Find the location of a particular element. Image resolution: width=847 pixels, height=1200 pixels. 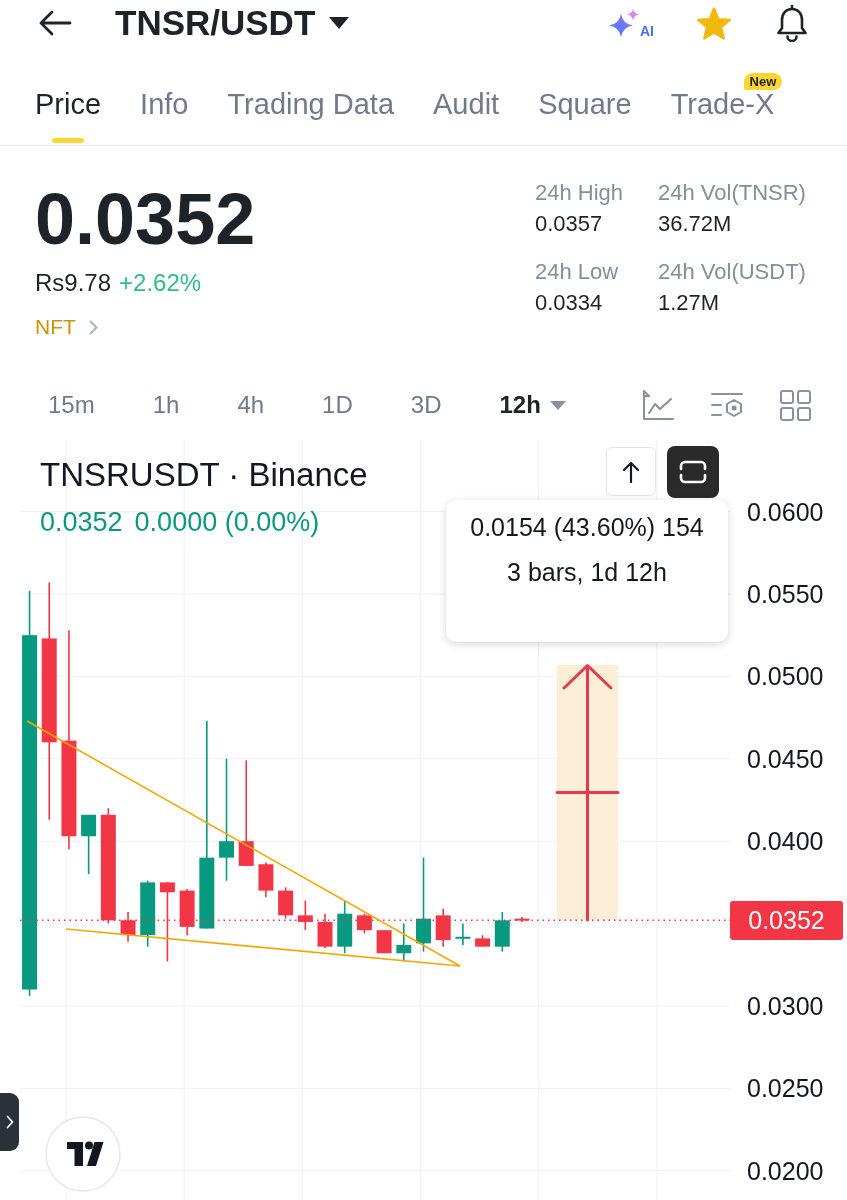

price-tick: 0.0450 is located at coordinates (785, 758).